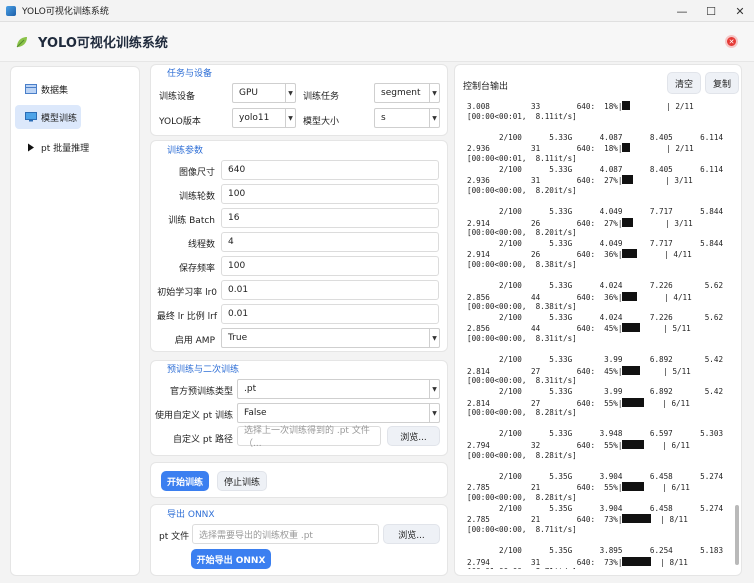  Describe the element at coordinates (595, 169) in the screenshot. I see `console-line-text: 2/100 5.33G 4.087 8.405 6.114` at that location.